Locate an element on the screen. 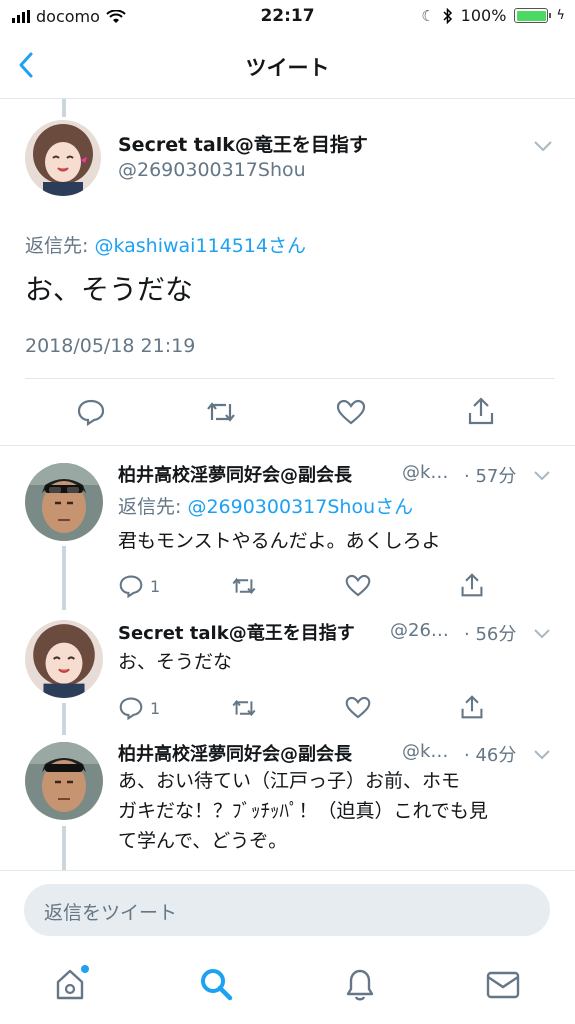 This screenshot has height=1024, width=575. tweet-age: · 56分 is located at coordinates (490, 634).